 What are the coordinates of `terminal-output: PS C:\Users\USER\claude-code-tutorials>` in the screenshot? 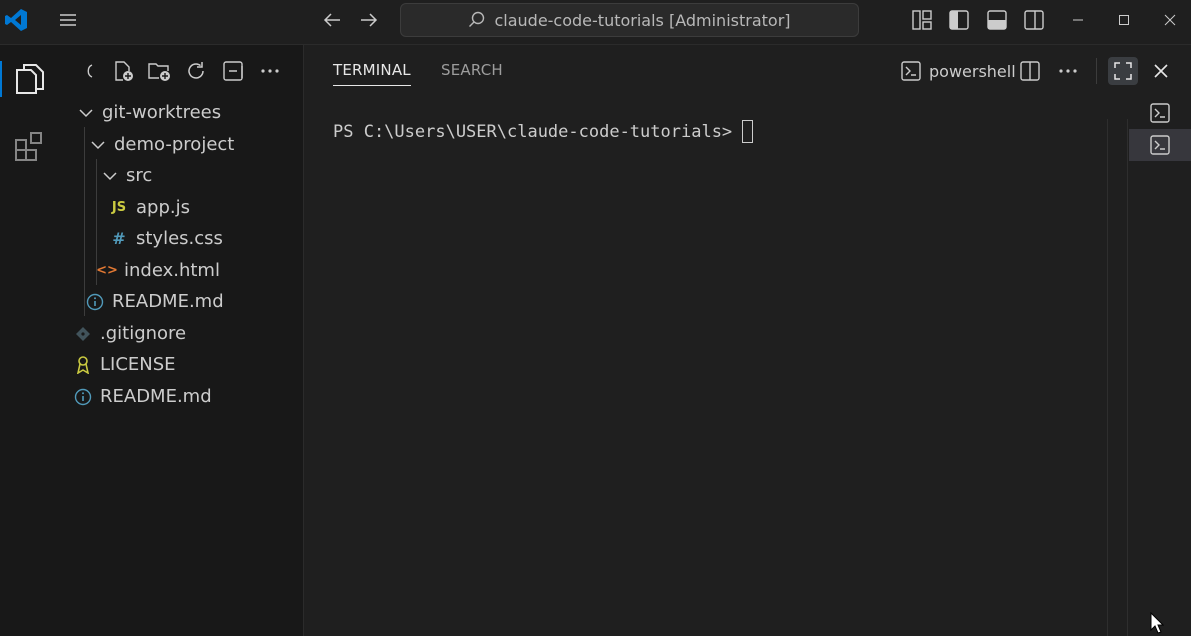 It's located at (543, 131).